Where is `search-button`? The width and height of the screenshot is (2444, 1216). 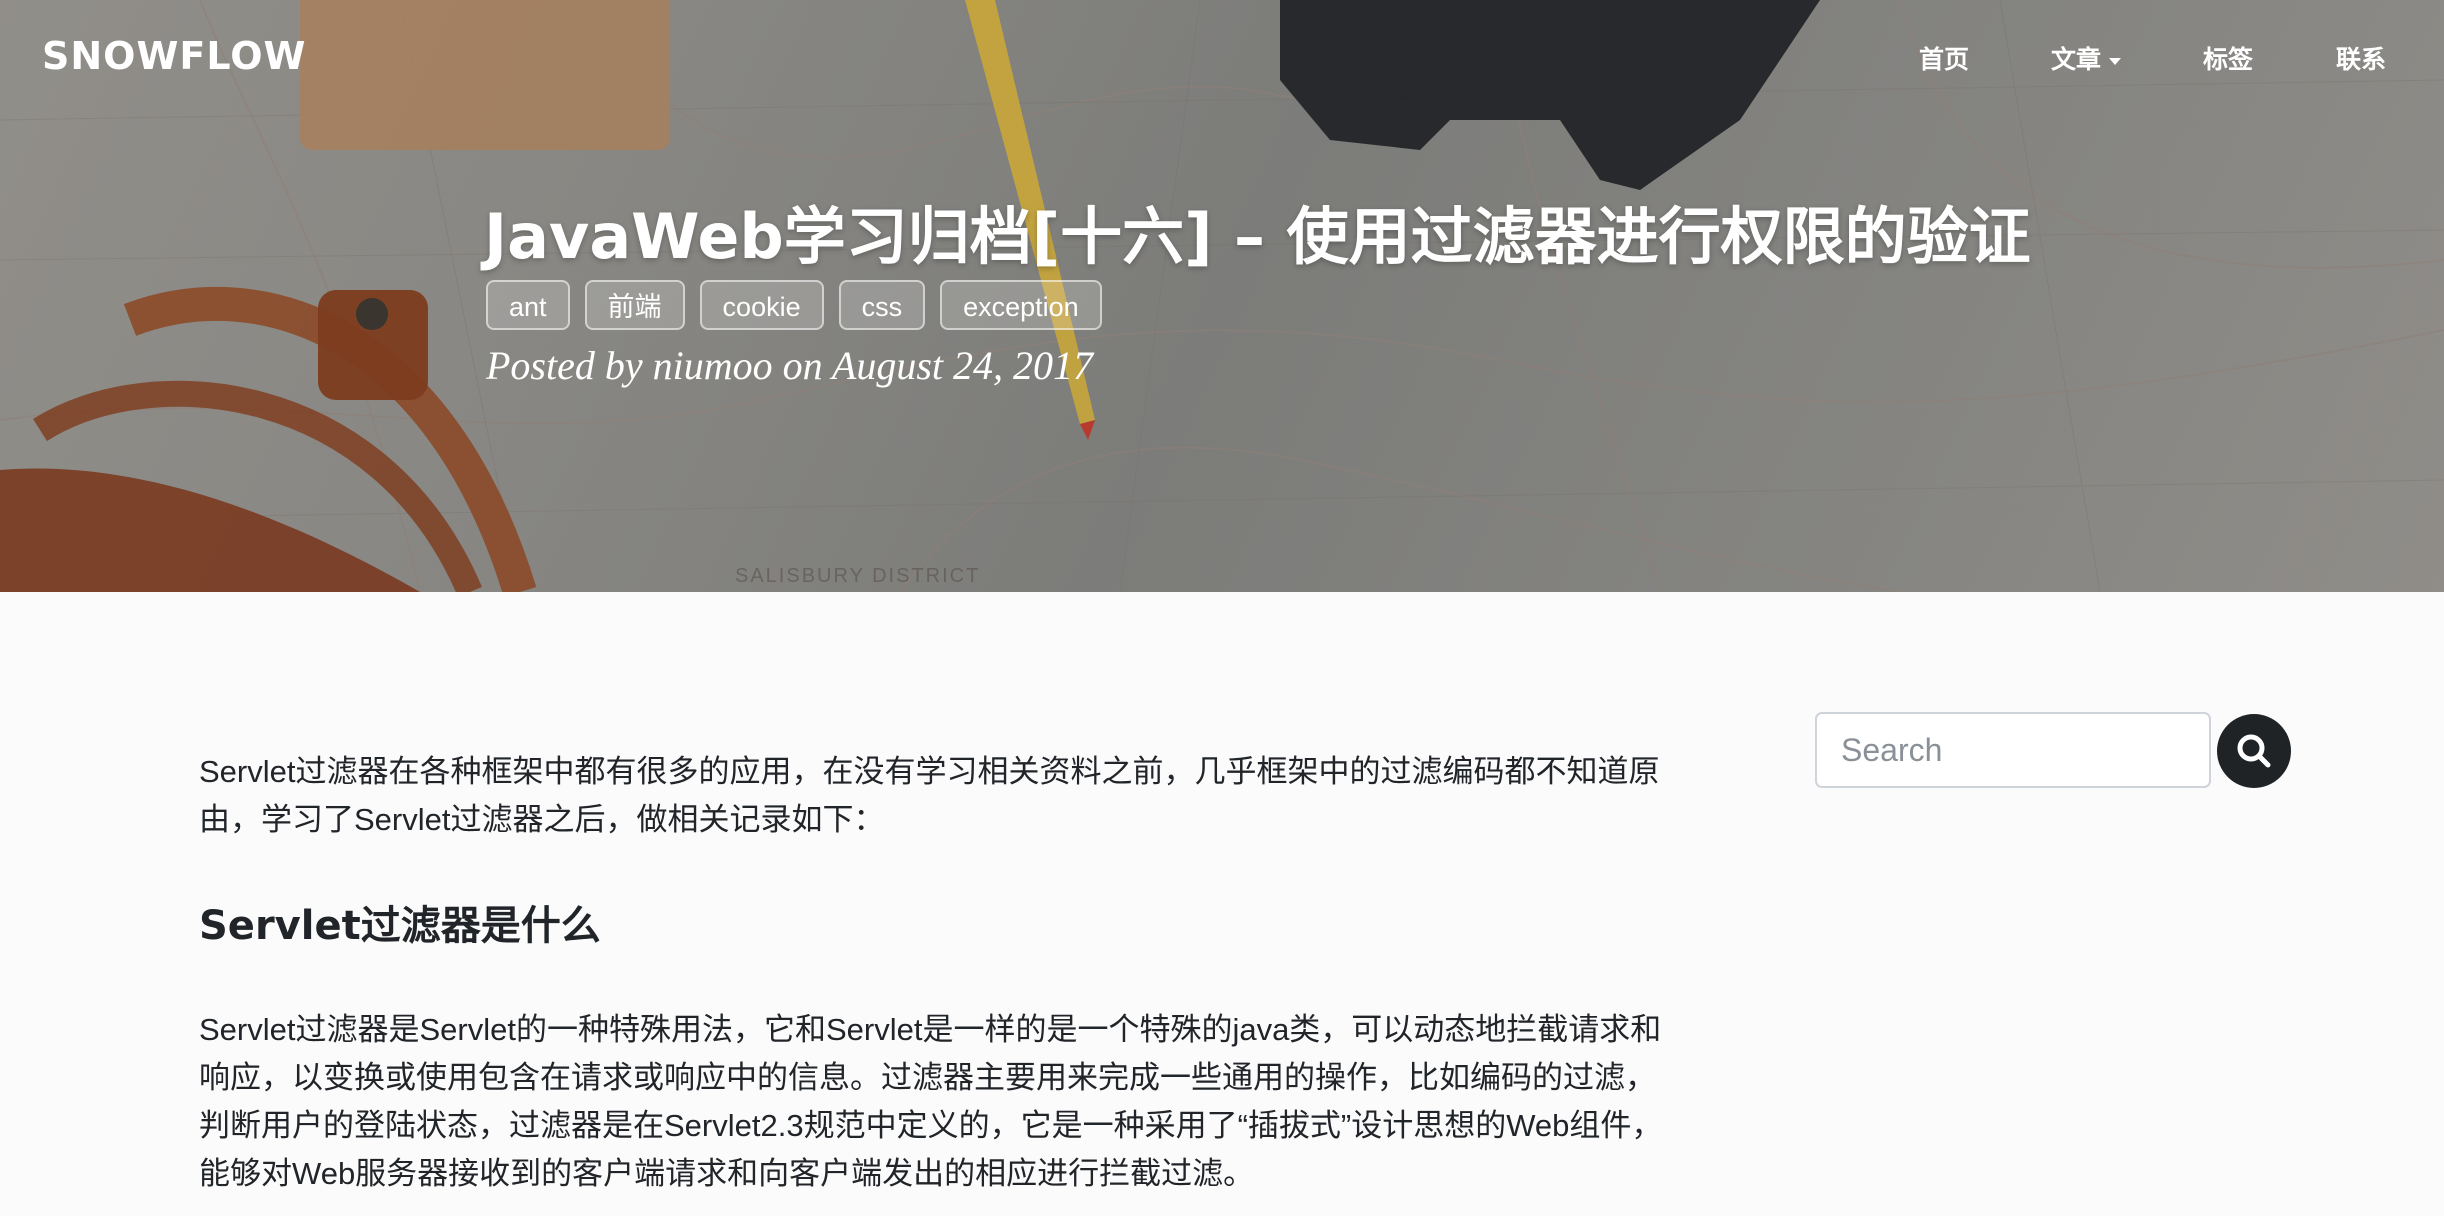
search-button is located at coordinates (2254, 751).